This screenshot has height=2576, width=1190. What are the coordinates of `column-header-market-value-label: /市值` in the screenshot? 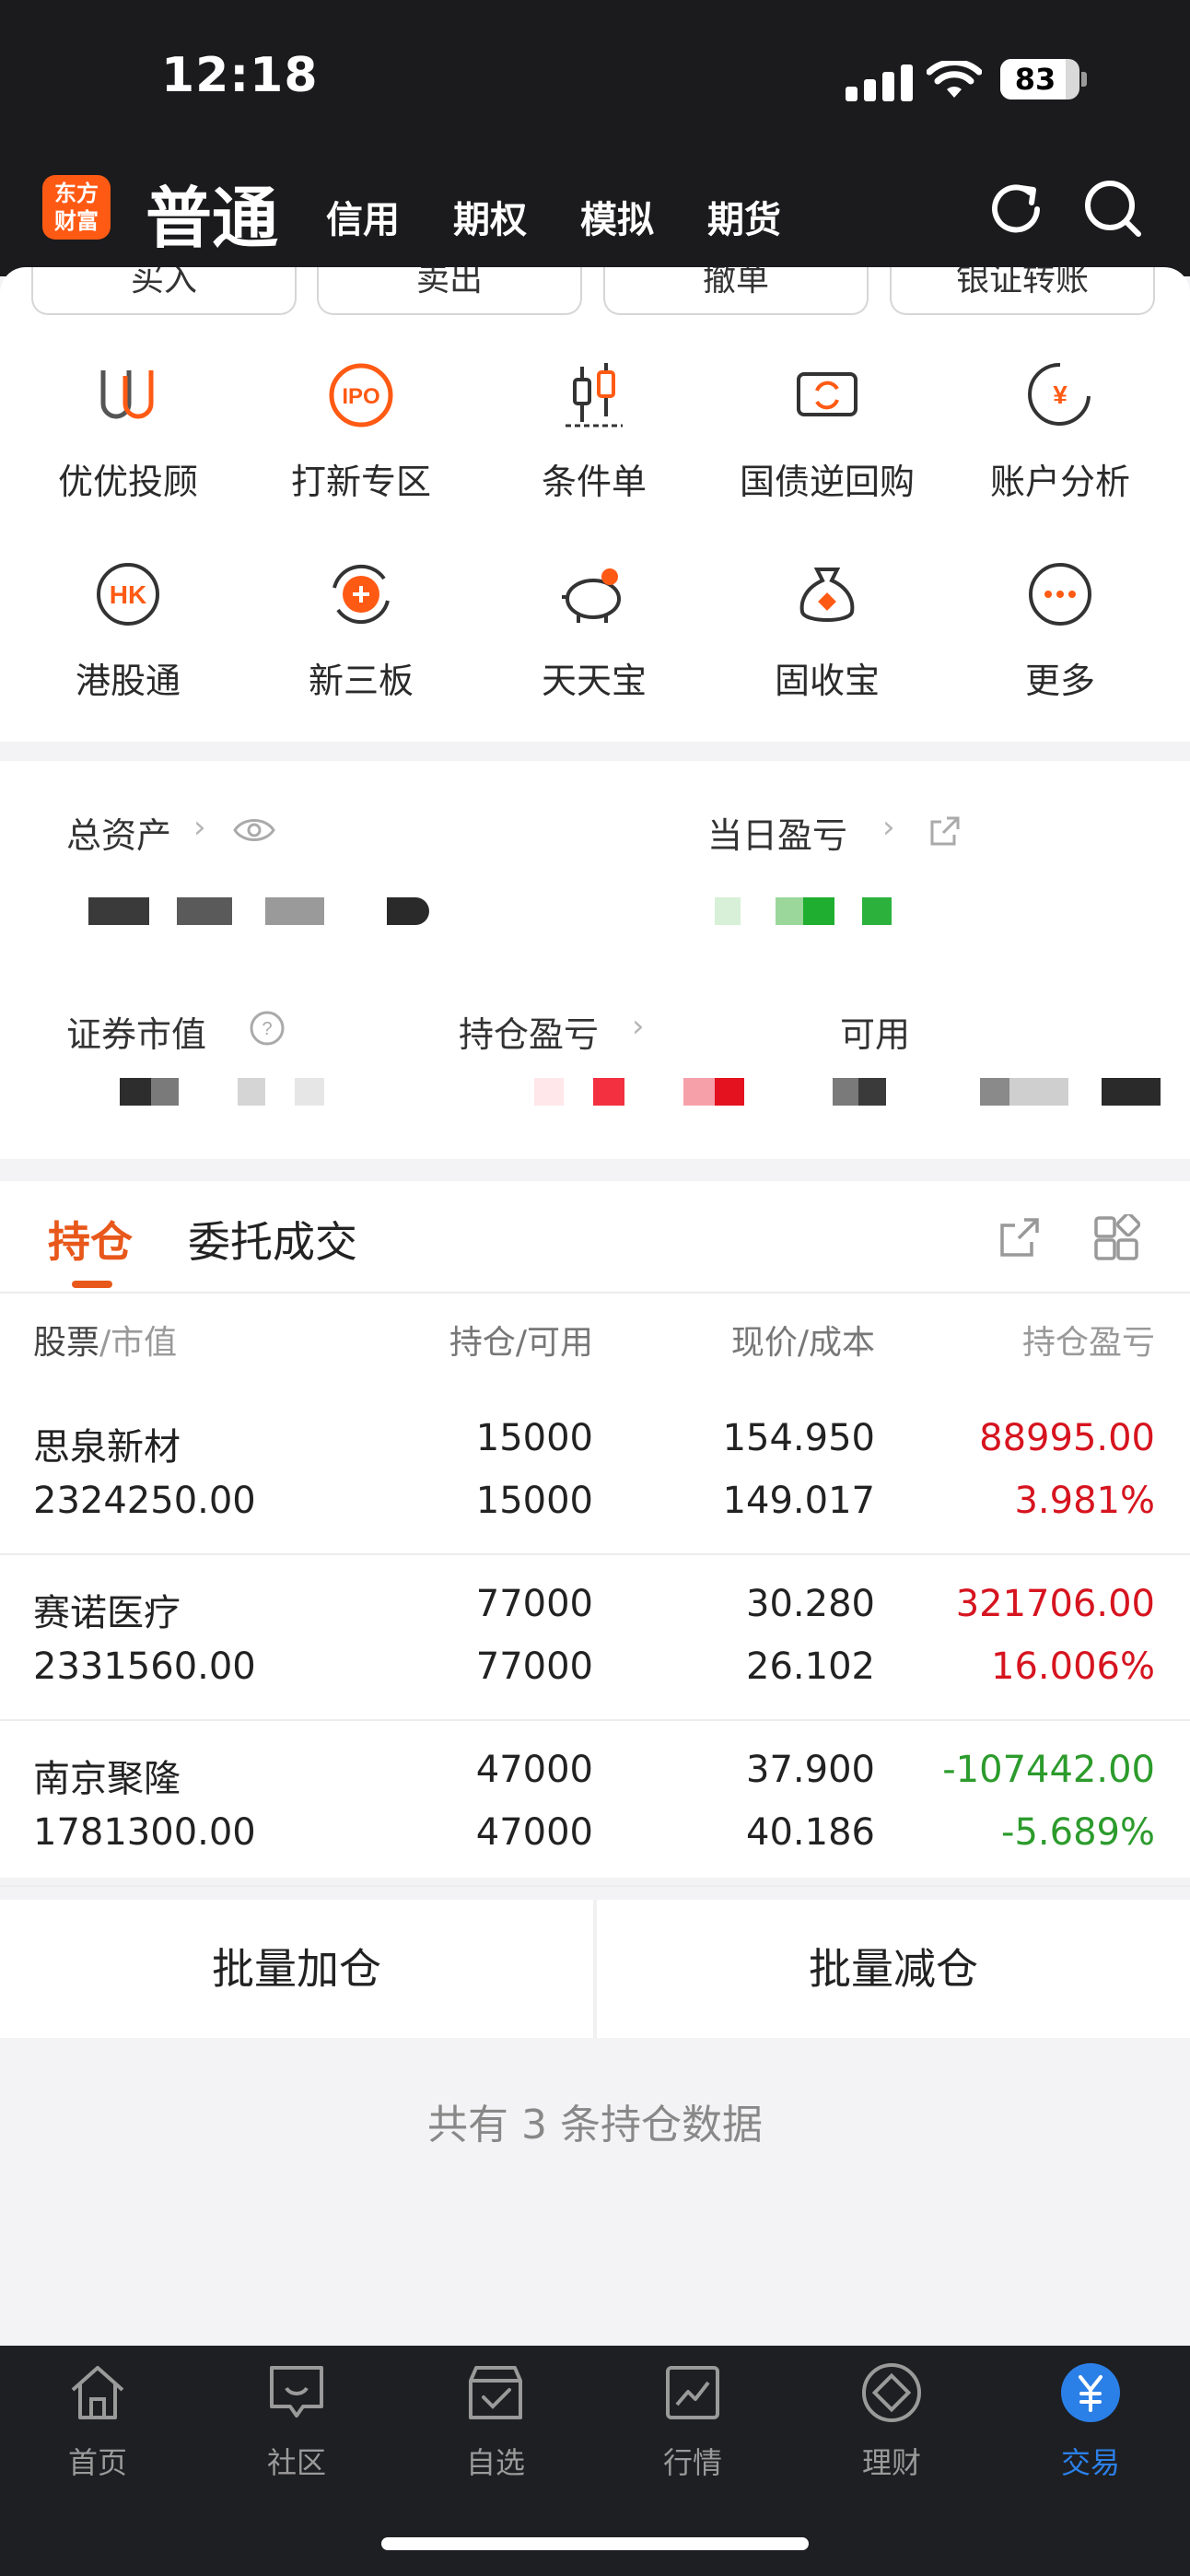 It's located at (138, 1343).